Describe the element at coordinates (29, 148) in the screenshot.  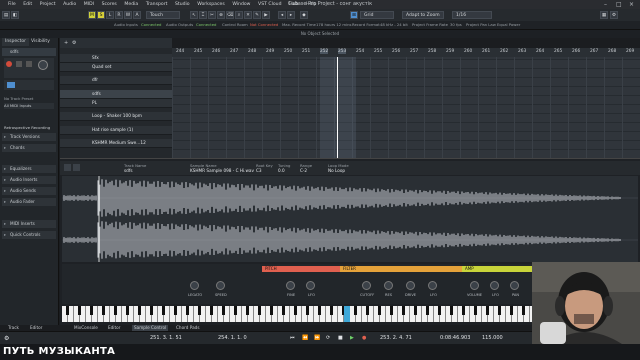
I see `section-chords: Chords` at that location.